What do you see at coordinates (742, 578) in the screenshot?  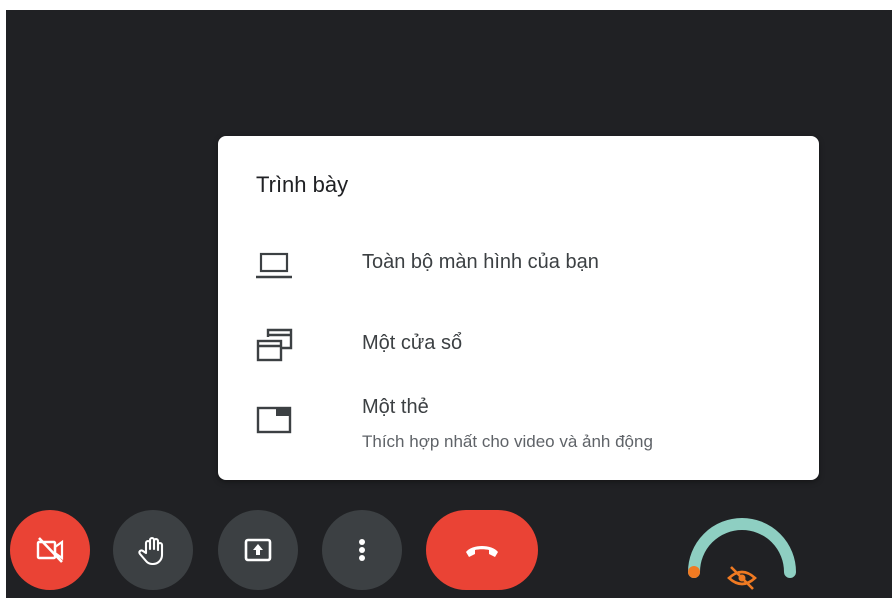 I see `visibility-off-icon` at bounding box center [742, 578].